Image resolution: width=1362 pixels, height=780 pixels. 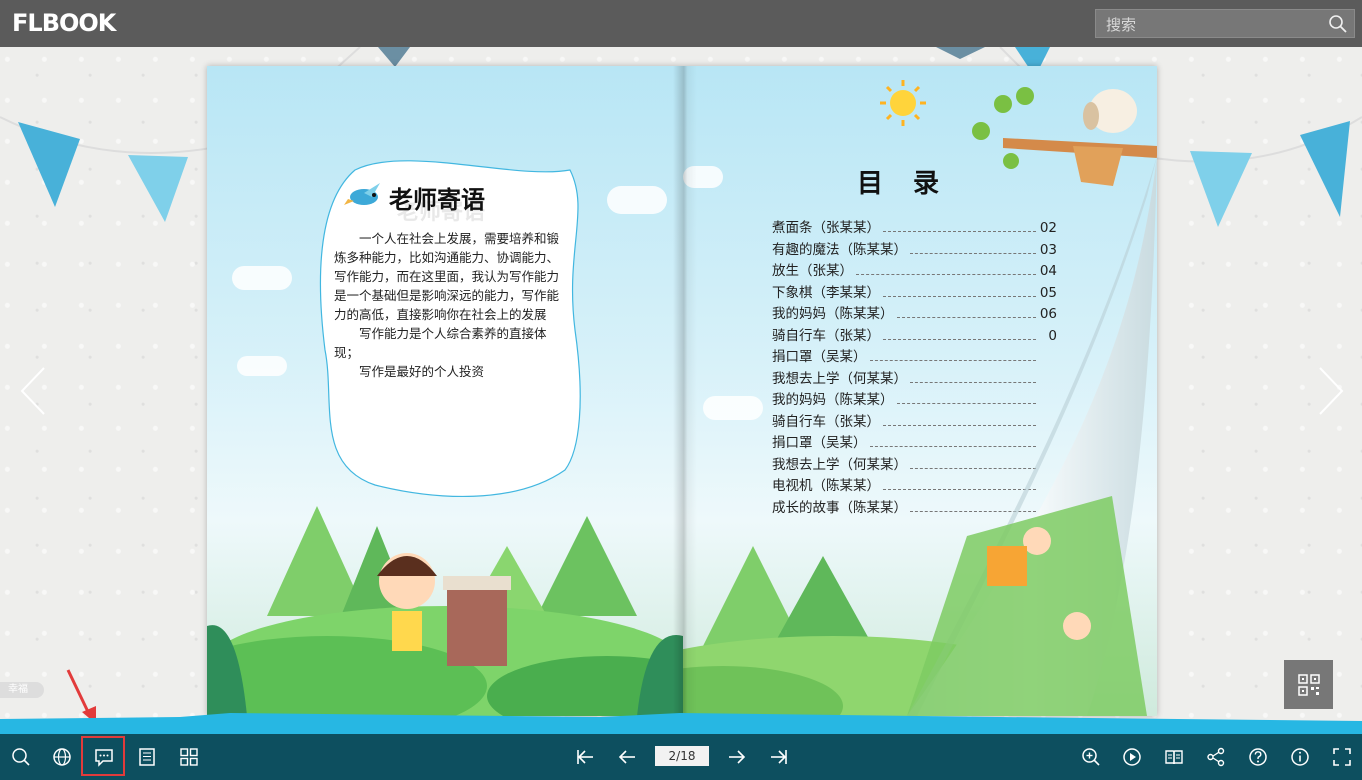 What do you see at coordinates (914, 292) in the screenshot?
I see `toc-item: 下象棋（李某某） 05` at bounding box center [914, 292].